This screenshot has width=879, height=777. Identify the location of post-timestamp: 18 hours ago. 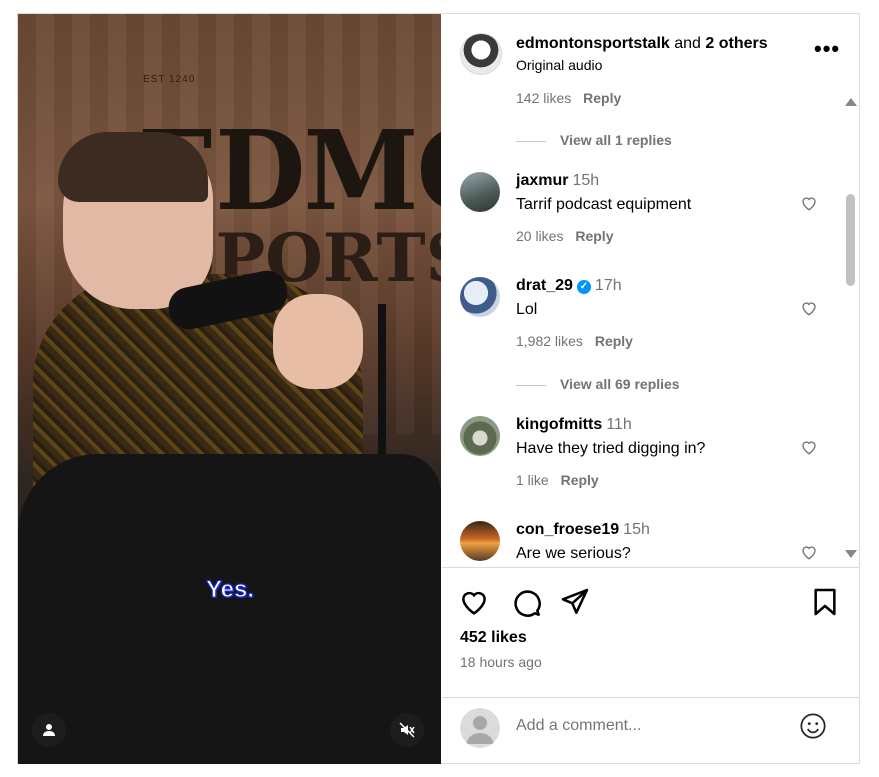
(501, 662).